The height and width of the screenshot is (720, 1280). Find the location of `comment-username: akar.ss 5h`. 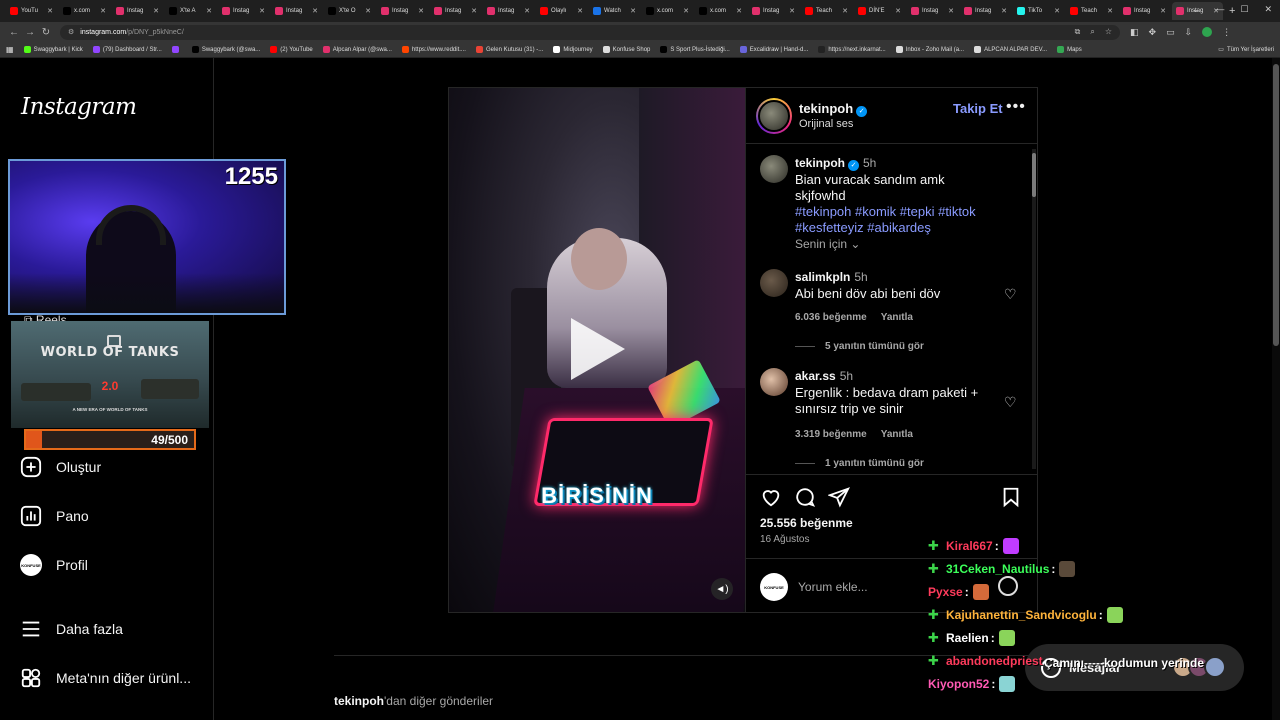

comment-username: akar.ss 5h is located at coordinates (824, 376).